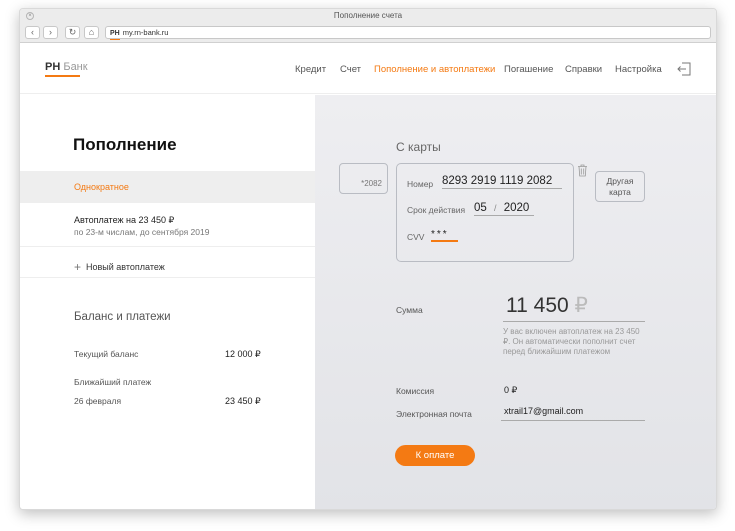 The height and width of the screenshot is (531, 735). Describe the element at coordinates (620, 181) in the screenshot. I see `other-card-line1: Другая` at that location.